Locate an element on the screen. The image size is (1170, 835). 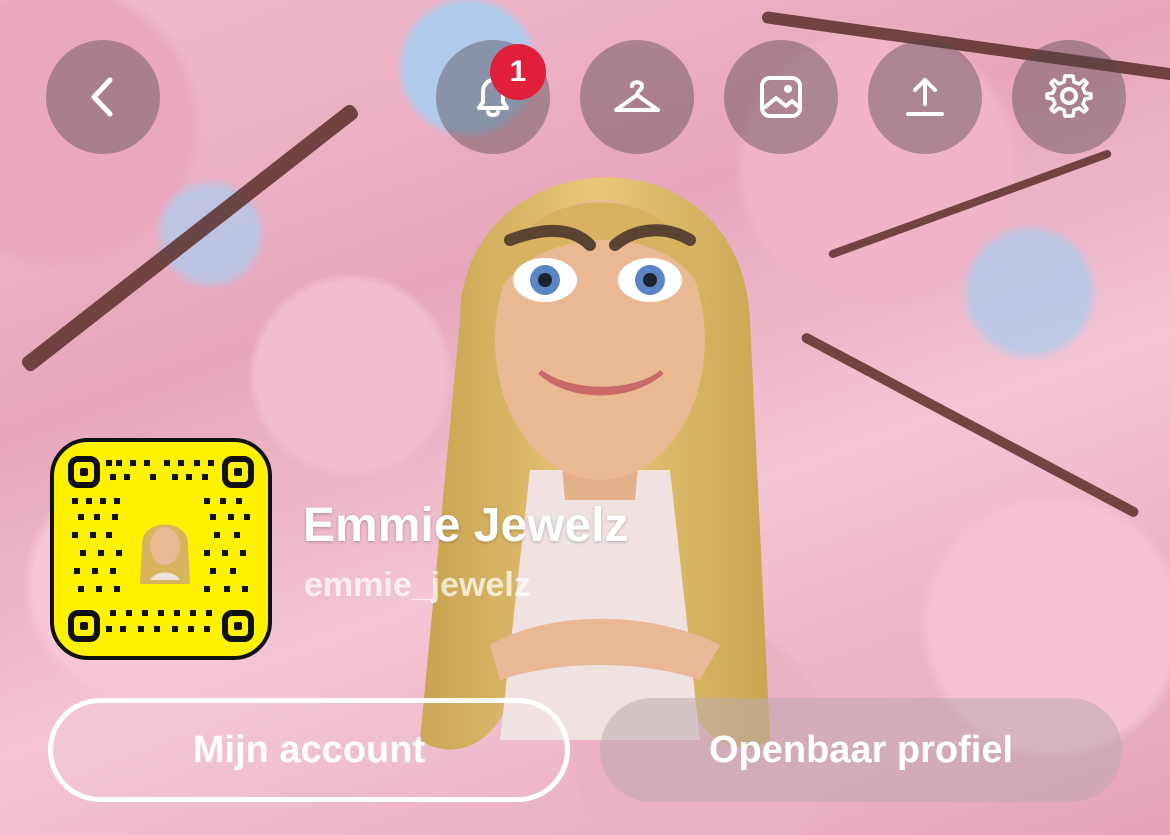
display-name: Emmie Jewelz is located at coordinates (466, 525).